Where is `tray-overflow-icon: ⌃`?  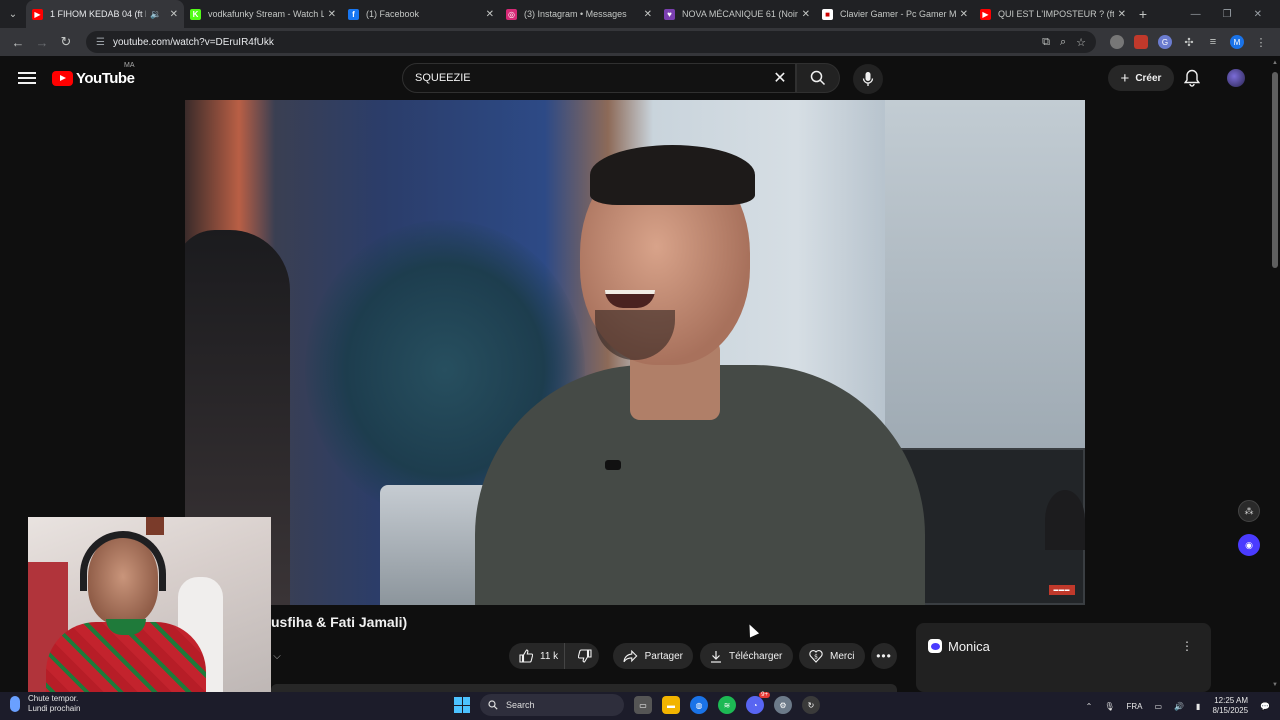
tray-overflow-icon: ⌃ is located at coordinates (1089, 706).